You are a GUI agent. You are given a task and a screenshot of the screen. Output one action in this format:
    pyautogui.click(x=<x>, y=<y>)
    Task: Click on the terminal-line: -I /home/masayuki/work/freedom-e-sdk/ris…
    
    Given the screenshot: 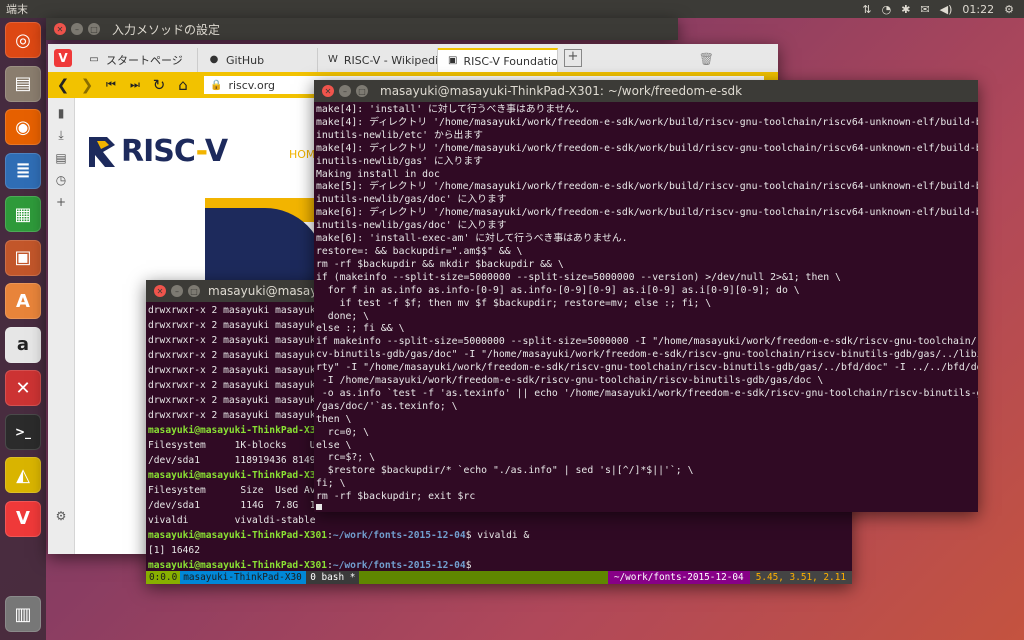 What is the action you would take?
    pyautogui.click(x=570, y=381)
    